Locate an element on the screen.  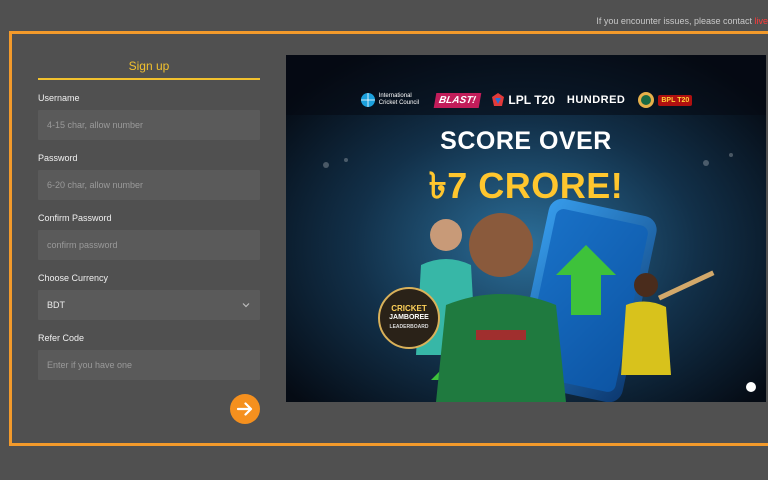
leaderboard-badge: CRICKET JAMBOREE LEADERBOARD is located at coordinates (409, 318).